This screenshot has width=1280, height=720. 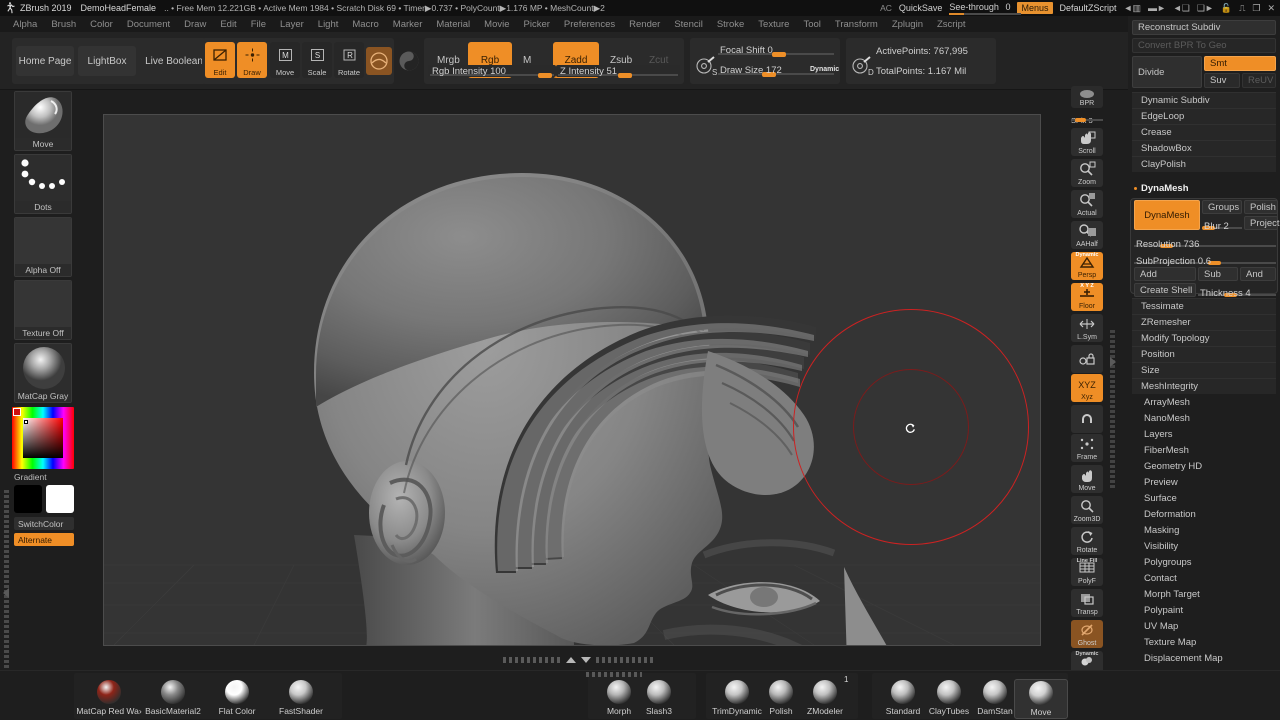 What do you see at coordinates (921, 8) in the screenshot?
I see `quicksave-button: QuickSave` at bounding box center [921, 8].